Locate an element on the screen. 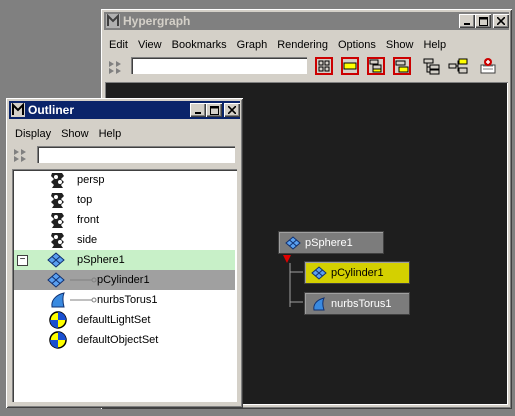 The height and width of the screenshot is (416, 515). list-item-psphere1: − pSphere1 is located at coordinates (124, 260).